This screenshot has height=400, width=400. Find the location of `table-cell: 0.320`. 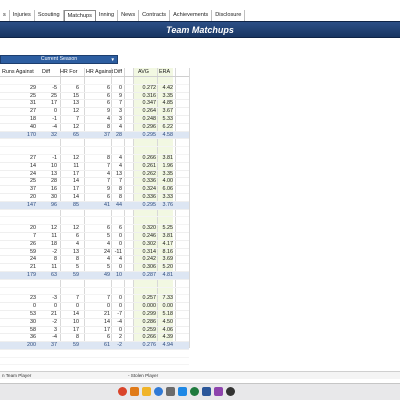

table-cell: 0.320 is located at coordinates (147, 229).